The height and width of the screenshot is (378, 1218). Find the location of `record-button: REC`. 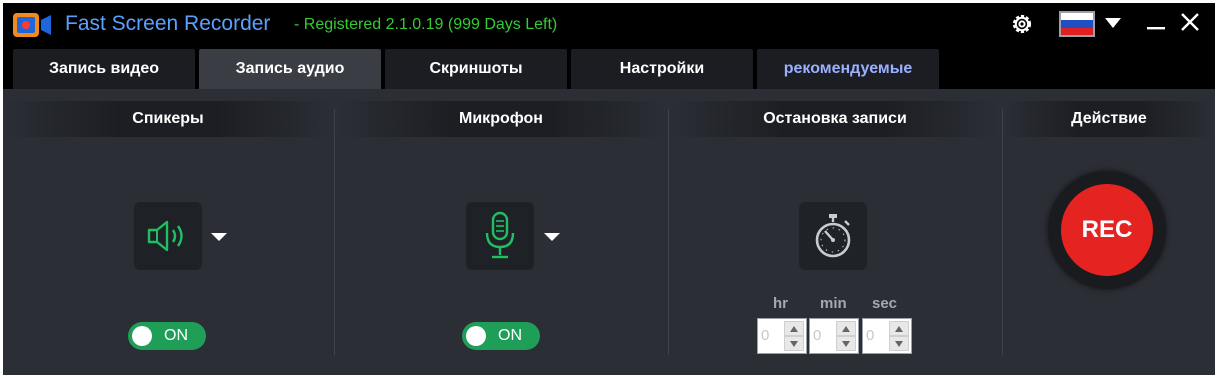

record-button: REC is located at coordinates (1107, 230).